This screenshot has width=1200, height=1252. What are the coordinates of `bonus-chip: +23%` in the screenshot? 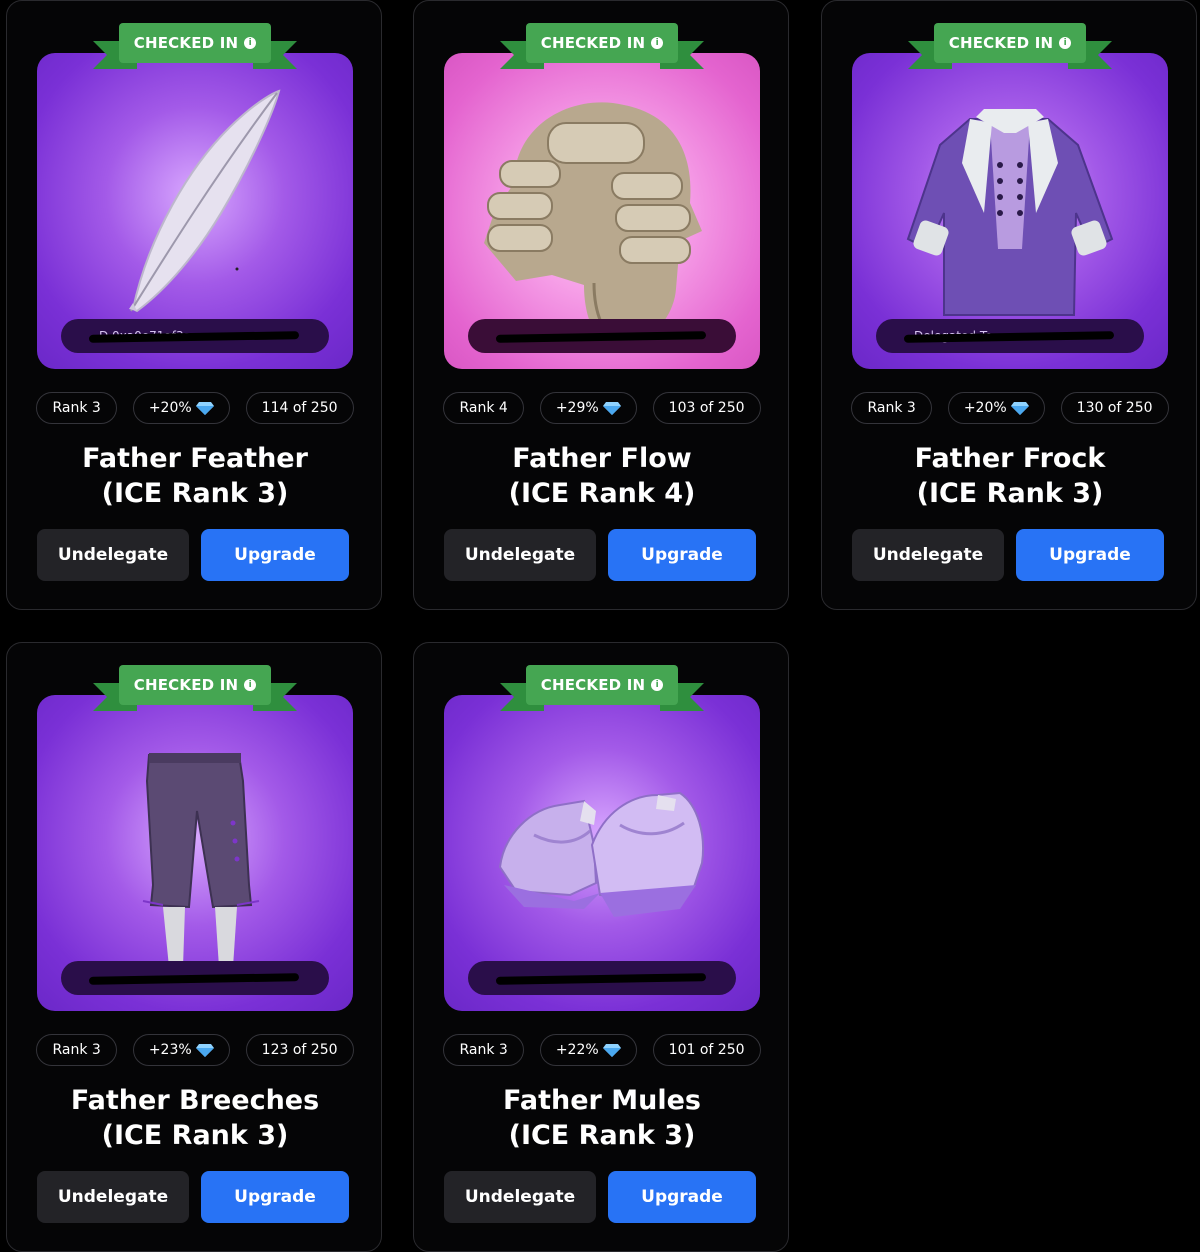 It's located at (181, 1050).